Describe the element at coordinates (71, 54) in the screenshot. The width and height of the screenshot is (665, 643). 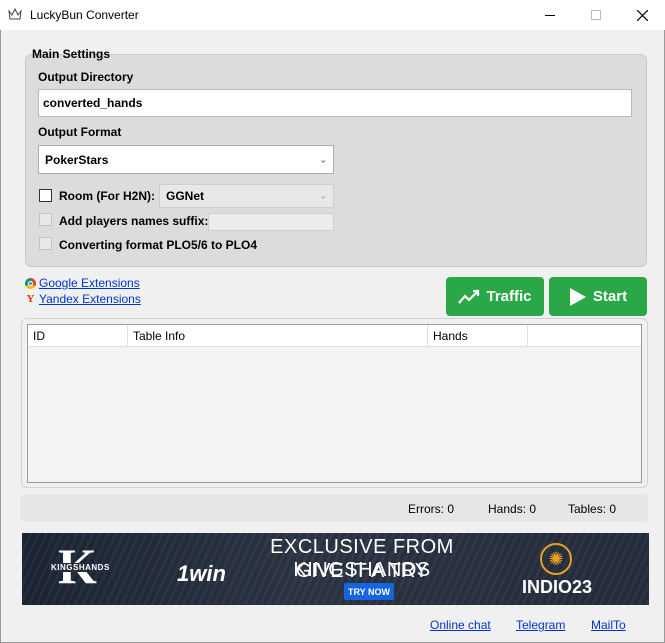
I see `main-settings-title: Main Settings` at that location.